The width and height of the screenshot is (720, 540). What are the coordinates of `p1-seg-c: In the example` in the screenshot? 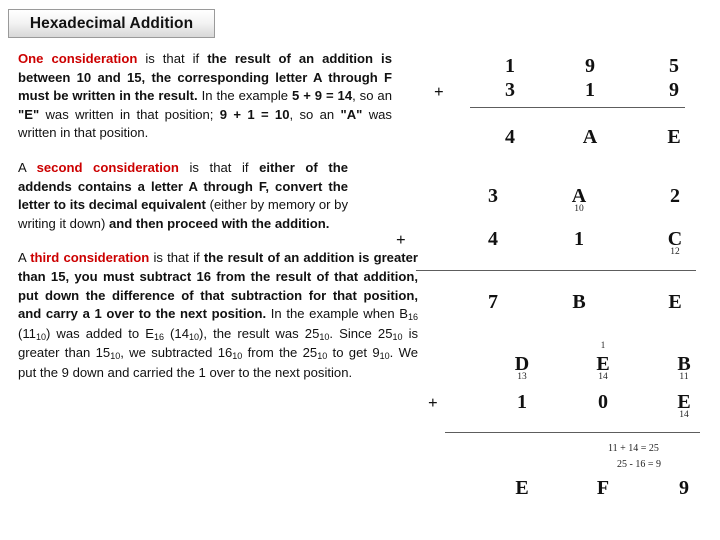 It's located at (244, 96).